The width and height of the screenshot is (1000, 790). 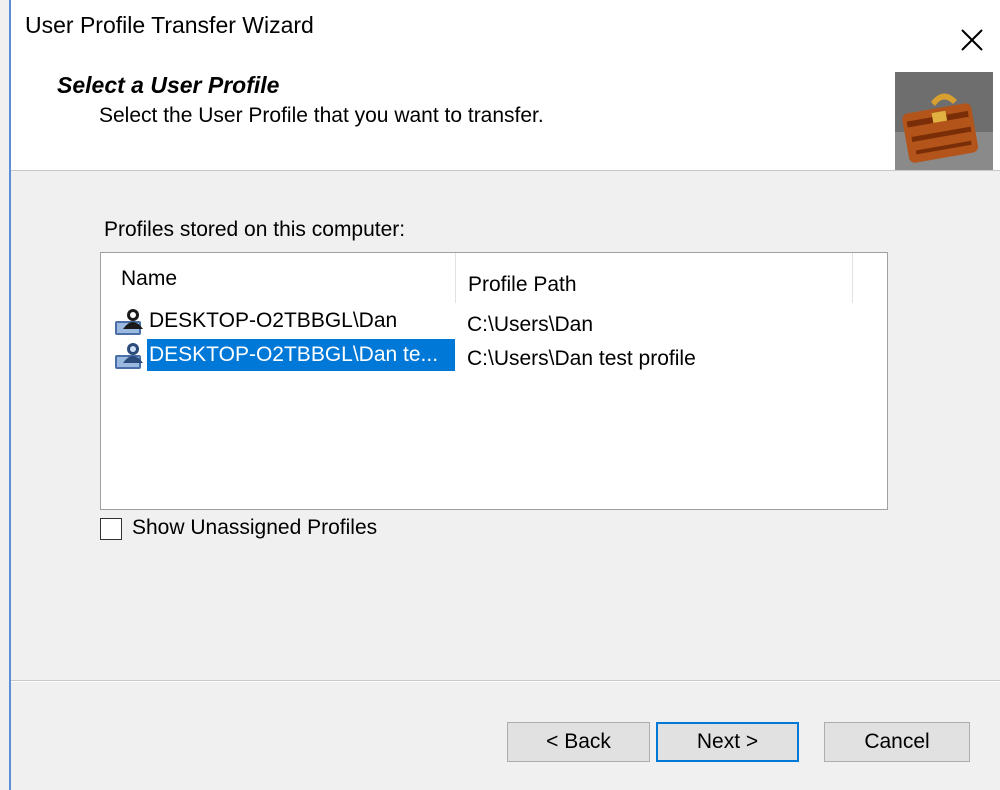 I want to click on column-header-path-label: Profile Path, so click(x=522, y=284).